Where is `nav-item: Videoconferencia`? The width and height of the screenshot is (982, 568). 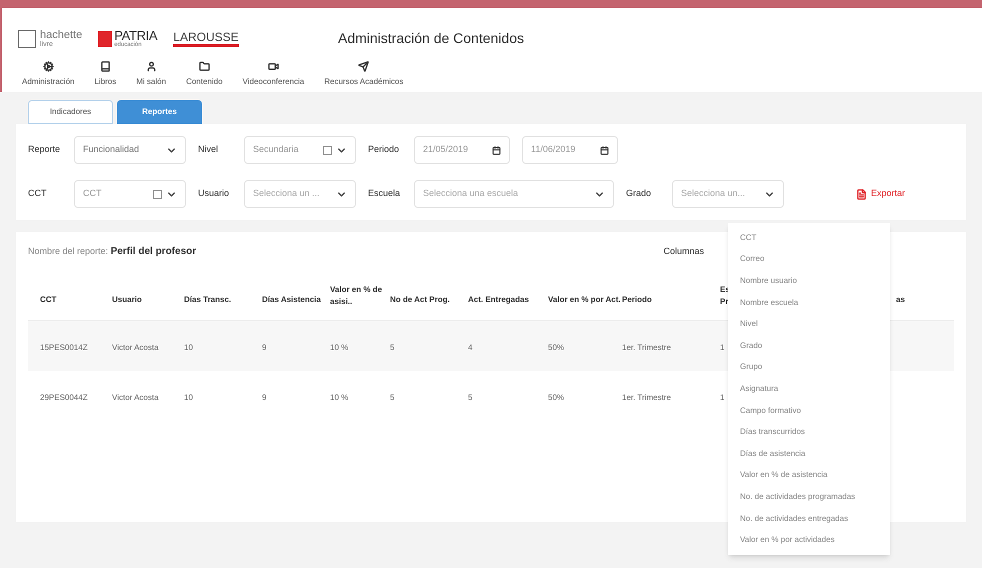
nav-item: Videoconferencia is located at coordinates (273, 74).